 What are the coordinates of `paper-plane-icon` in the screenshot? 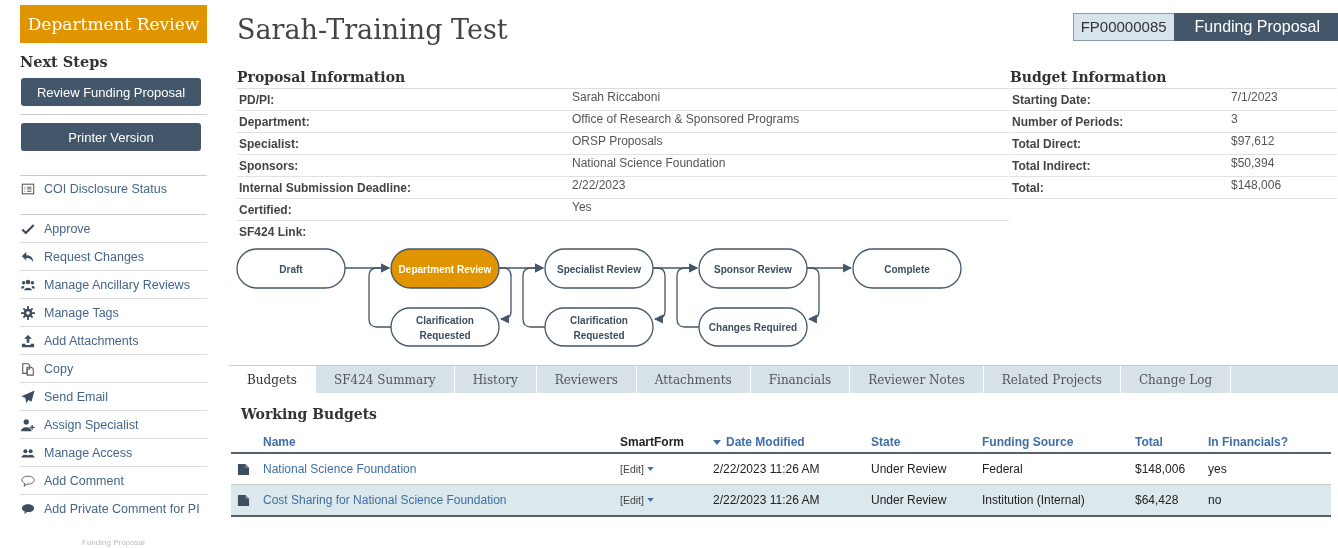 It's located at (28, 396).